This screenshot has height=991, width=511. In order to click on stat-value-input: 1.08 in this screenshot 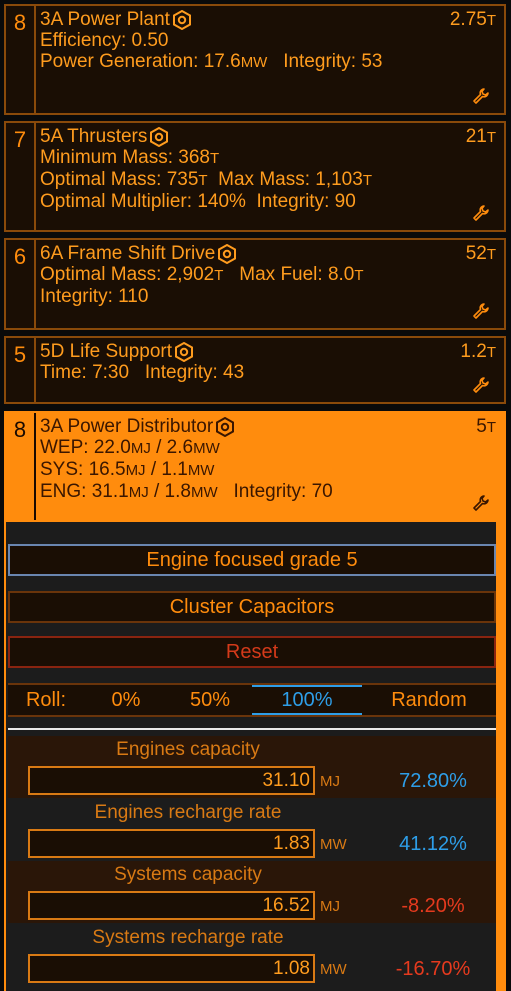, I will do `click(171, 968)`.